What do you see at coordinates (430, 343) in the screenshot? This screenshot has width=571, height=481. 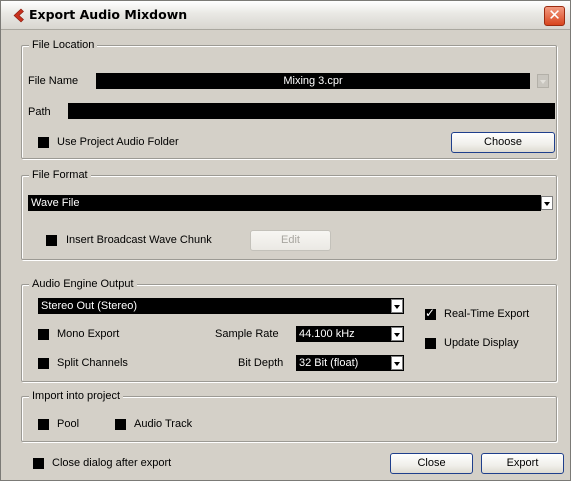 I see `update-display-checkbox` at bounding box center [430, 343].